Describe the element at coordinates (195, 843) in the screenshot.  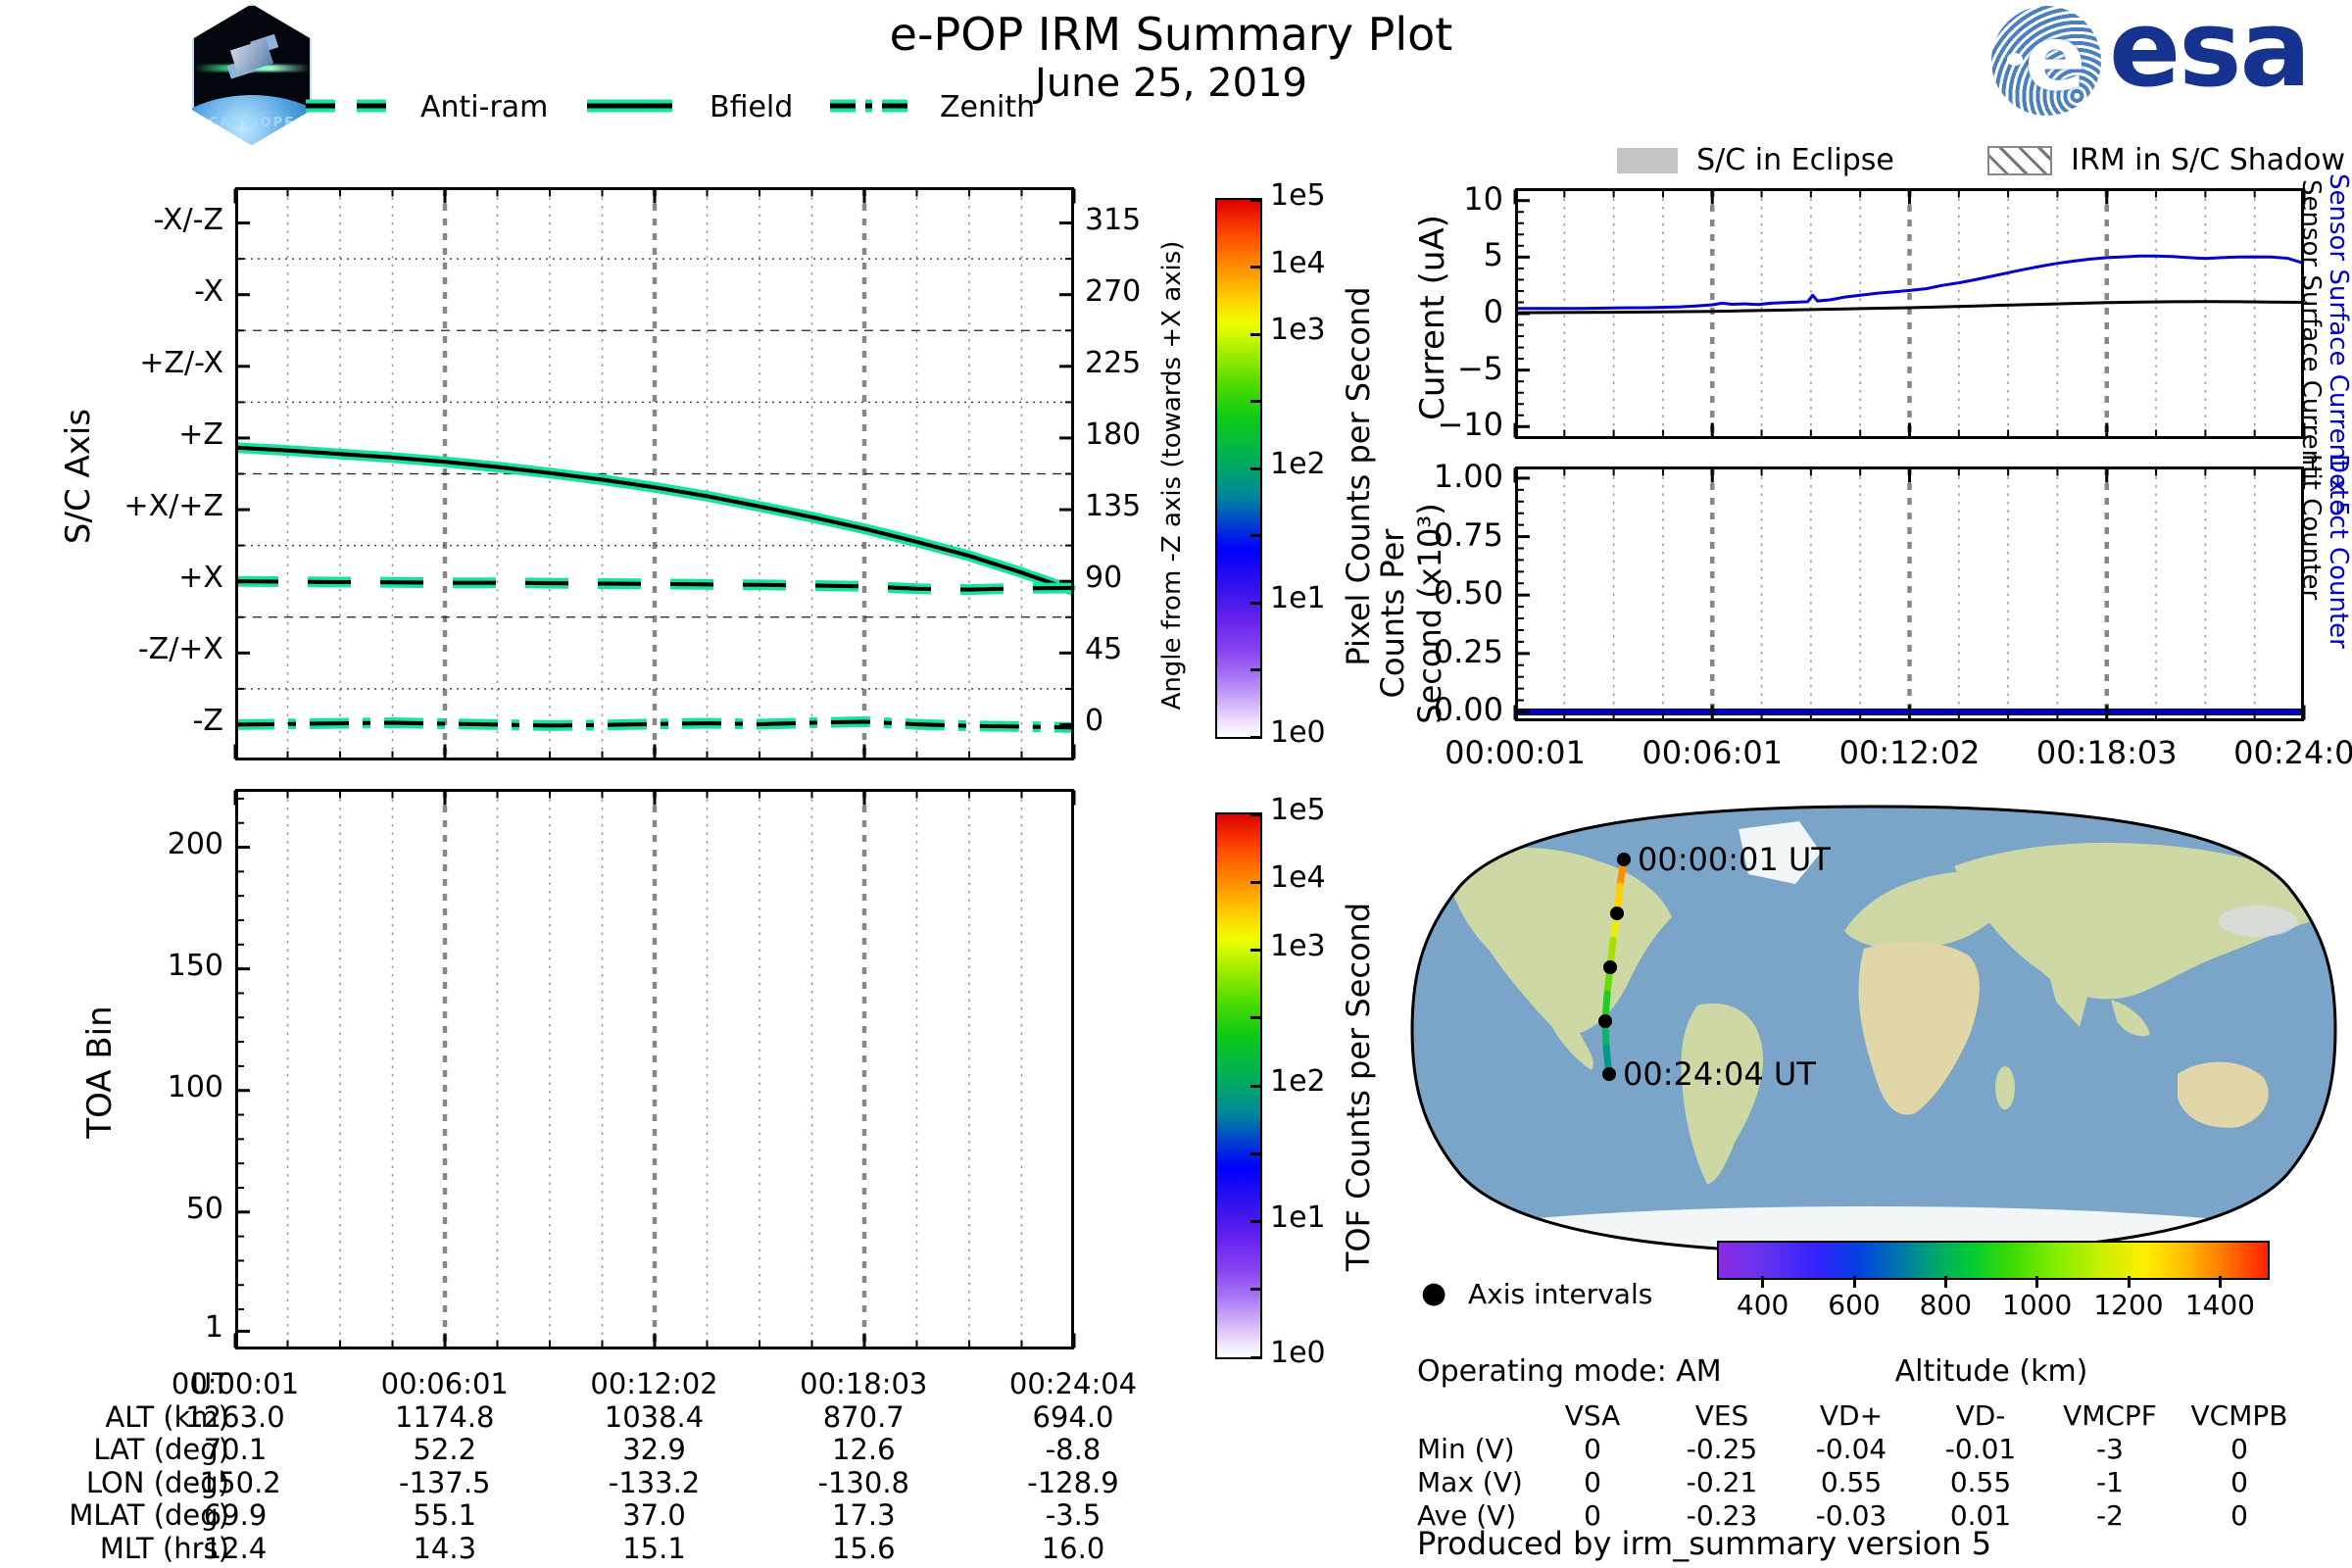
I see `toa-ytick-label: 200` at that location.